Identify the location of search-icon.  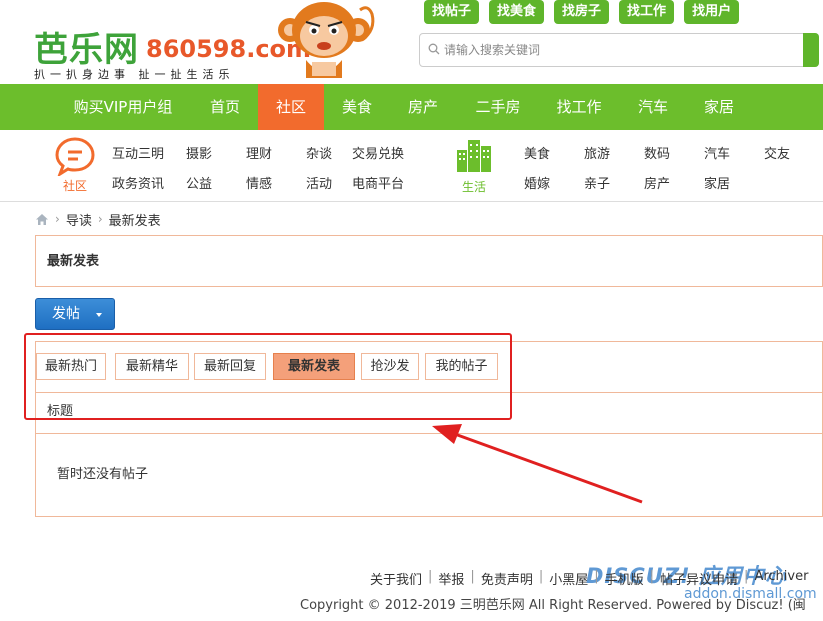
(434, 49).